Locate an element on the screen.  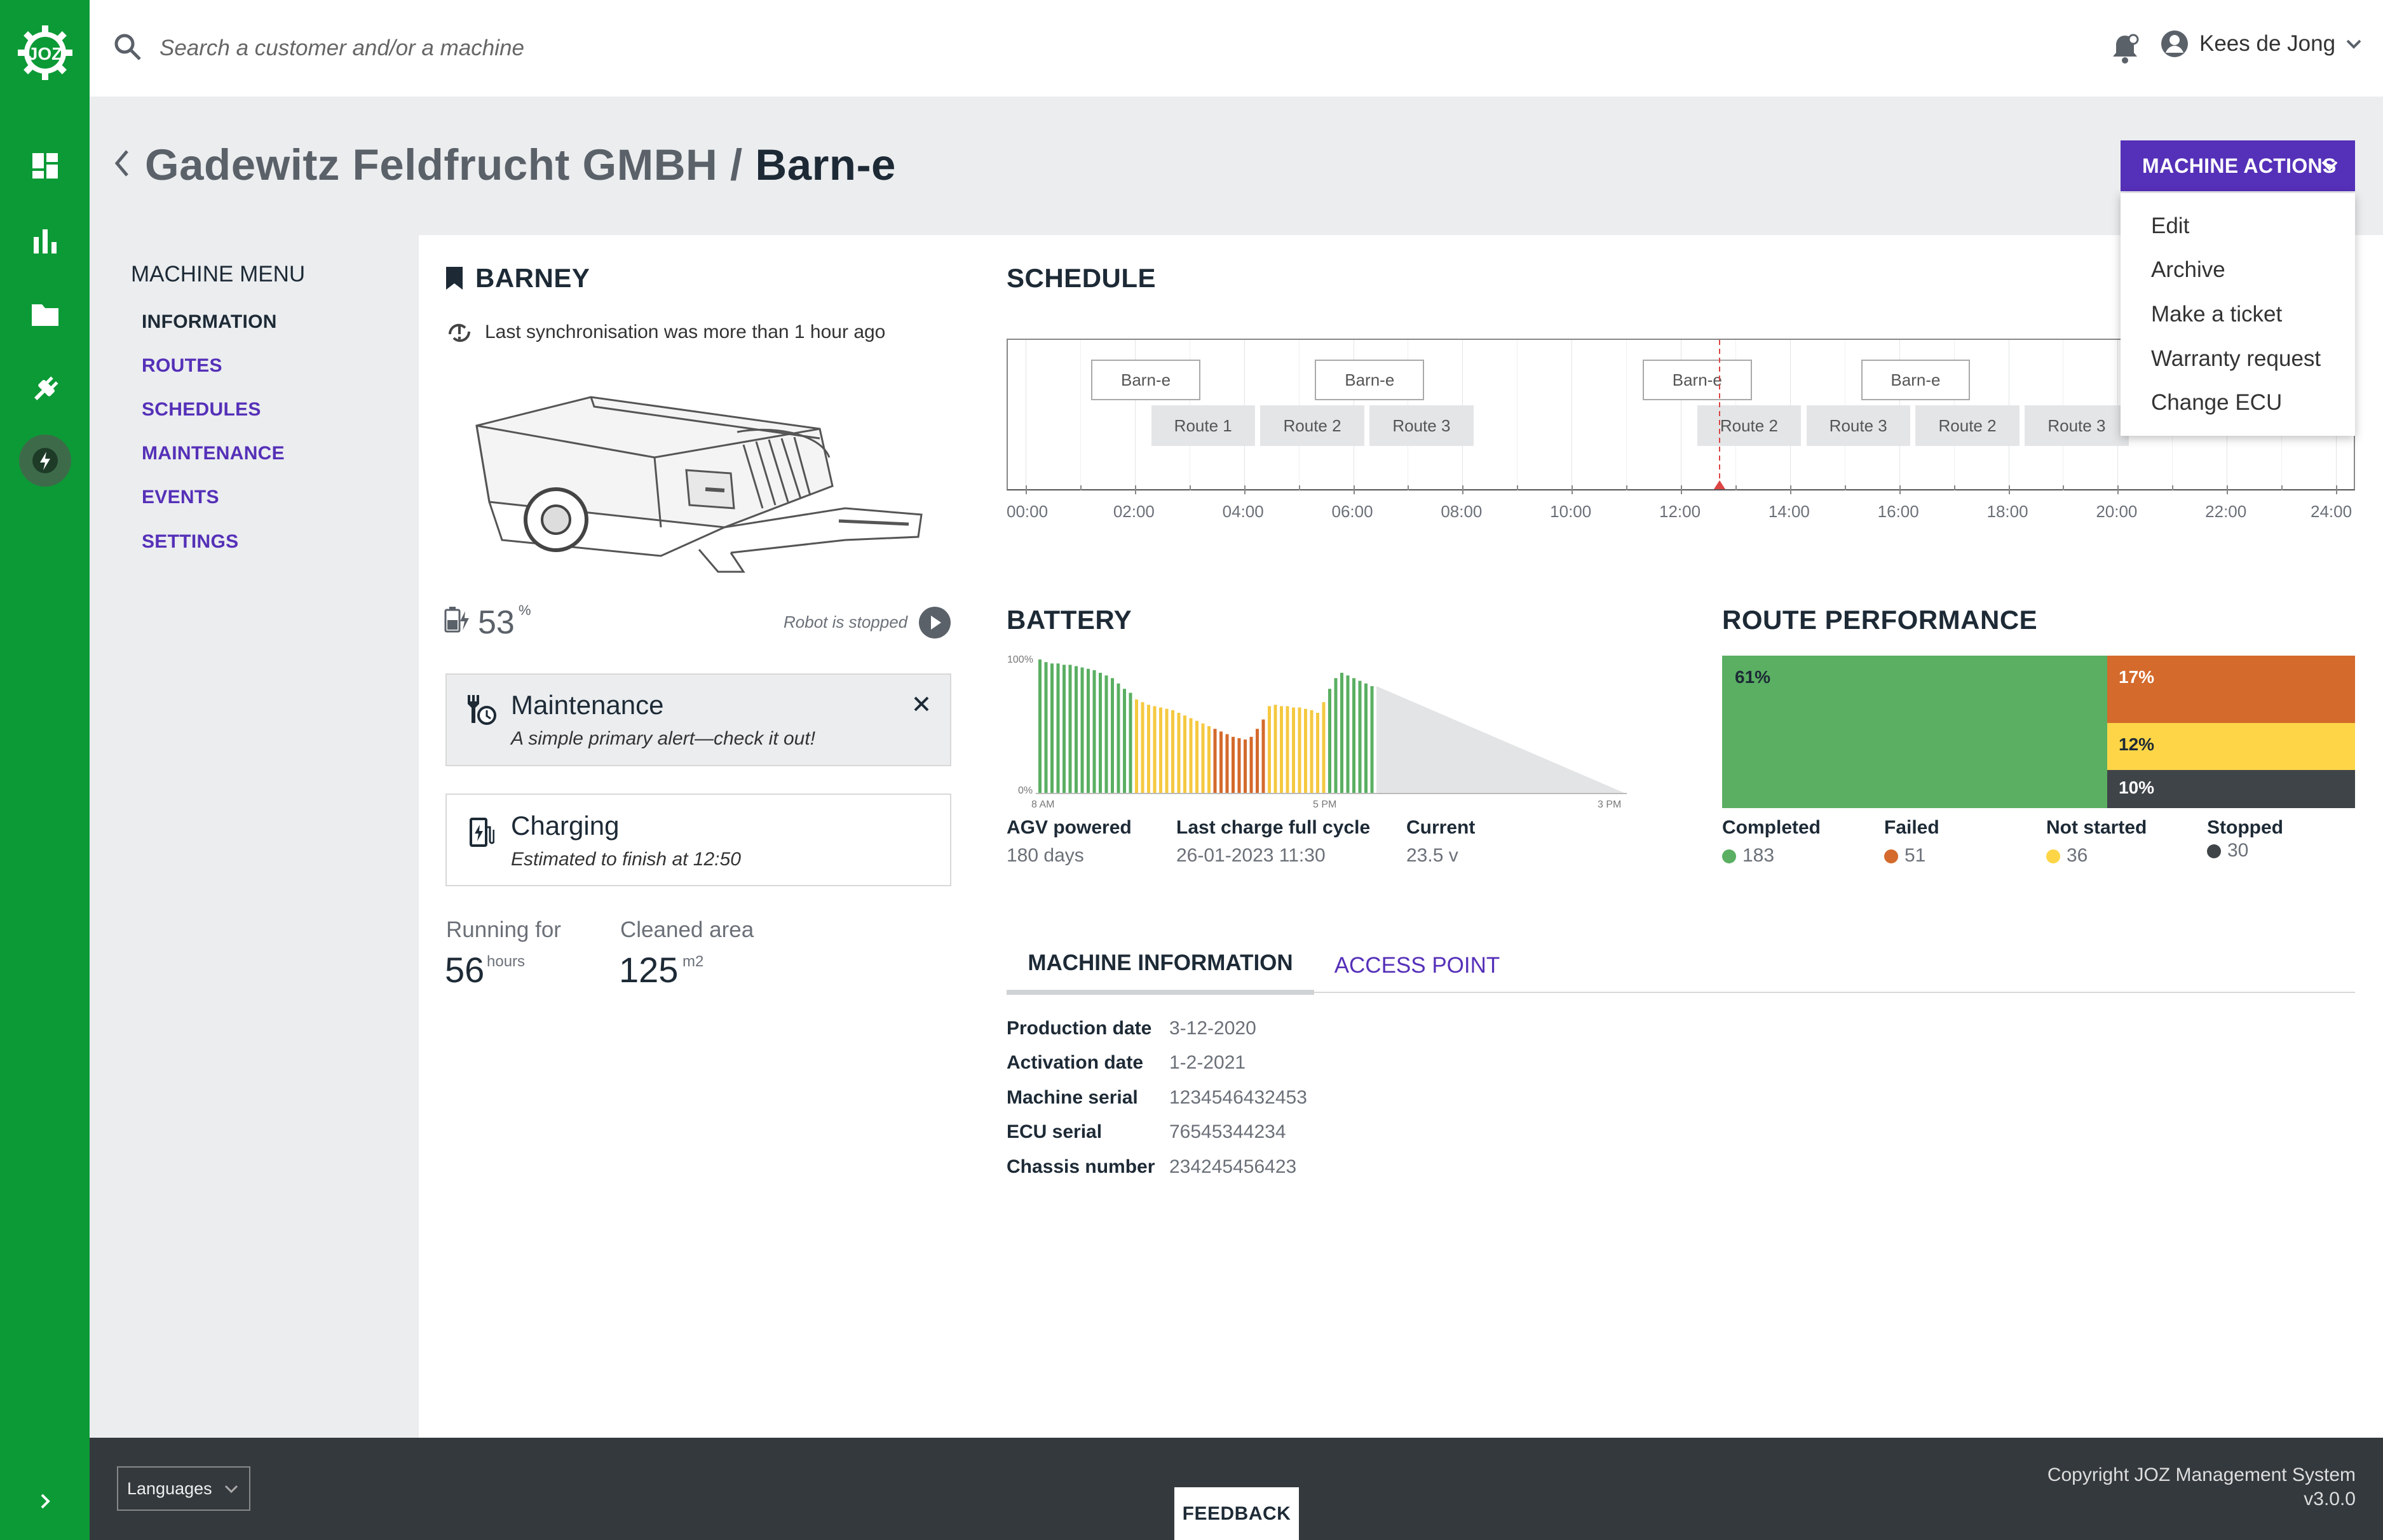
dashboard-icon is located at coordinates (45, 166).